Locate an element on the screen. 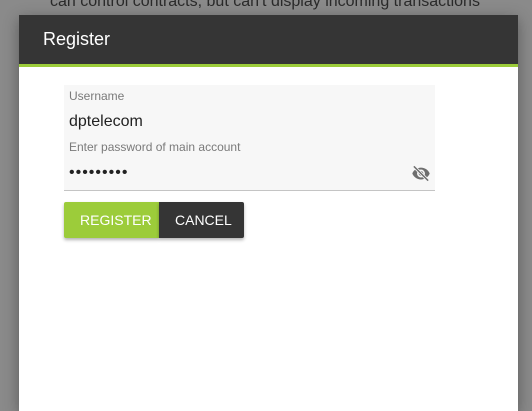 This screenshot has height=411, width=532. dialog-title: Register is located at coordinates (77, 39).